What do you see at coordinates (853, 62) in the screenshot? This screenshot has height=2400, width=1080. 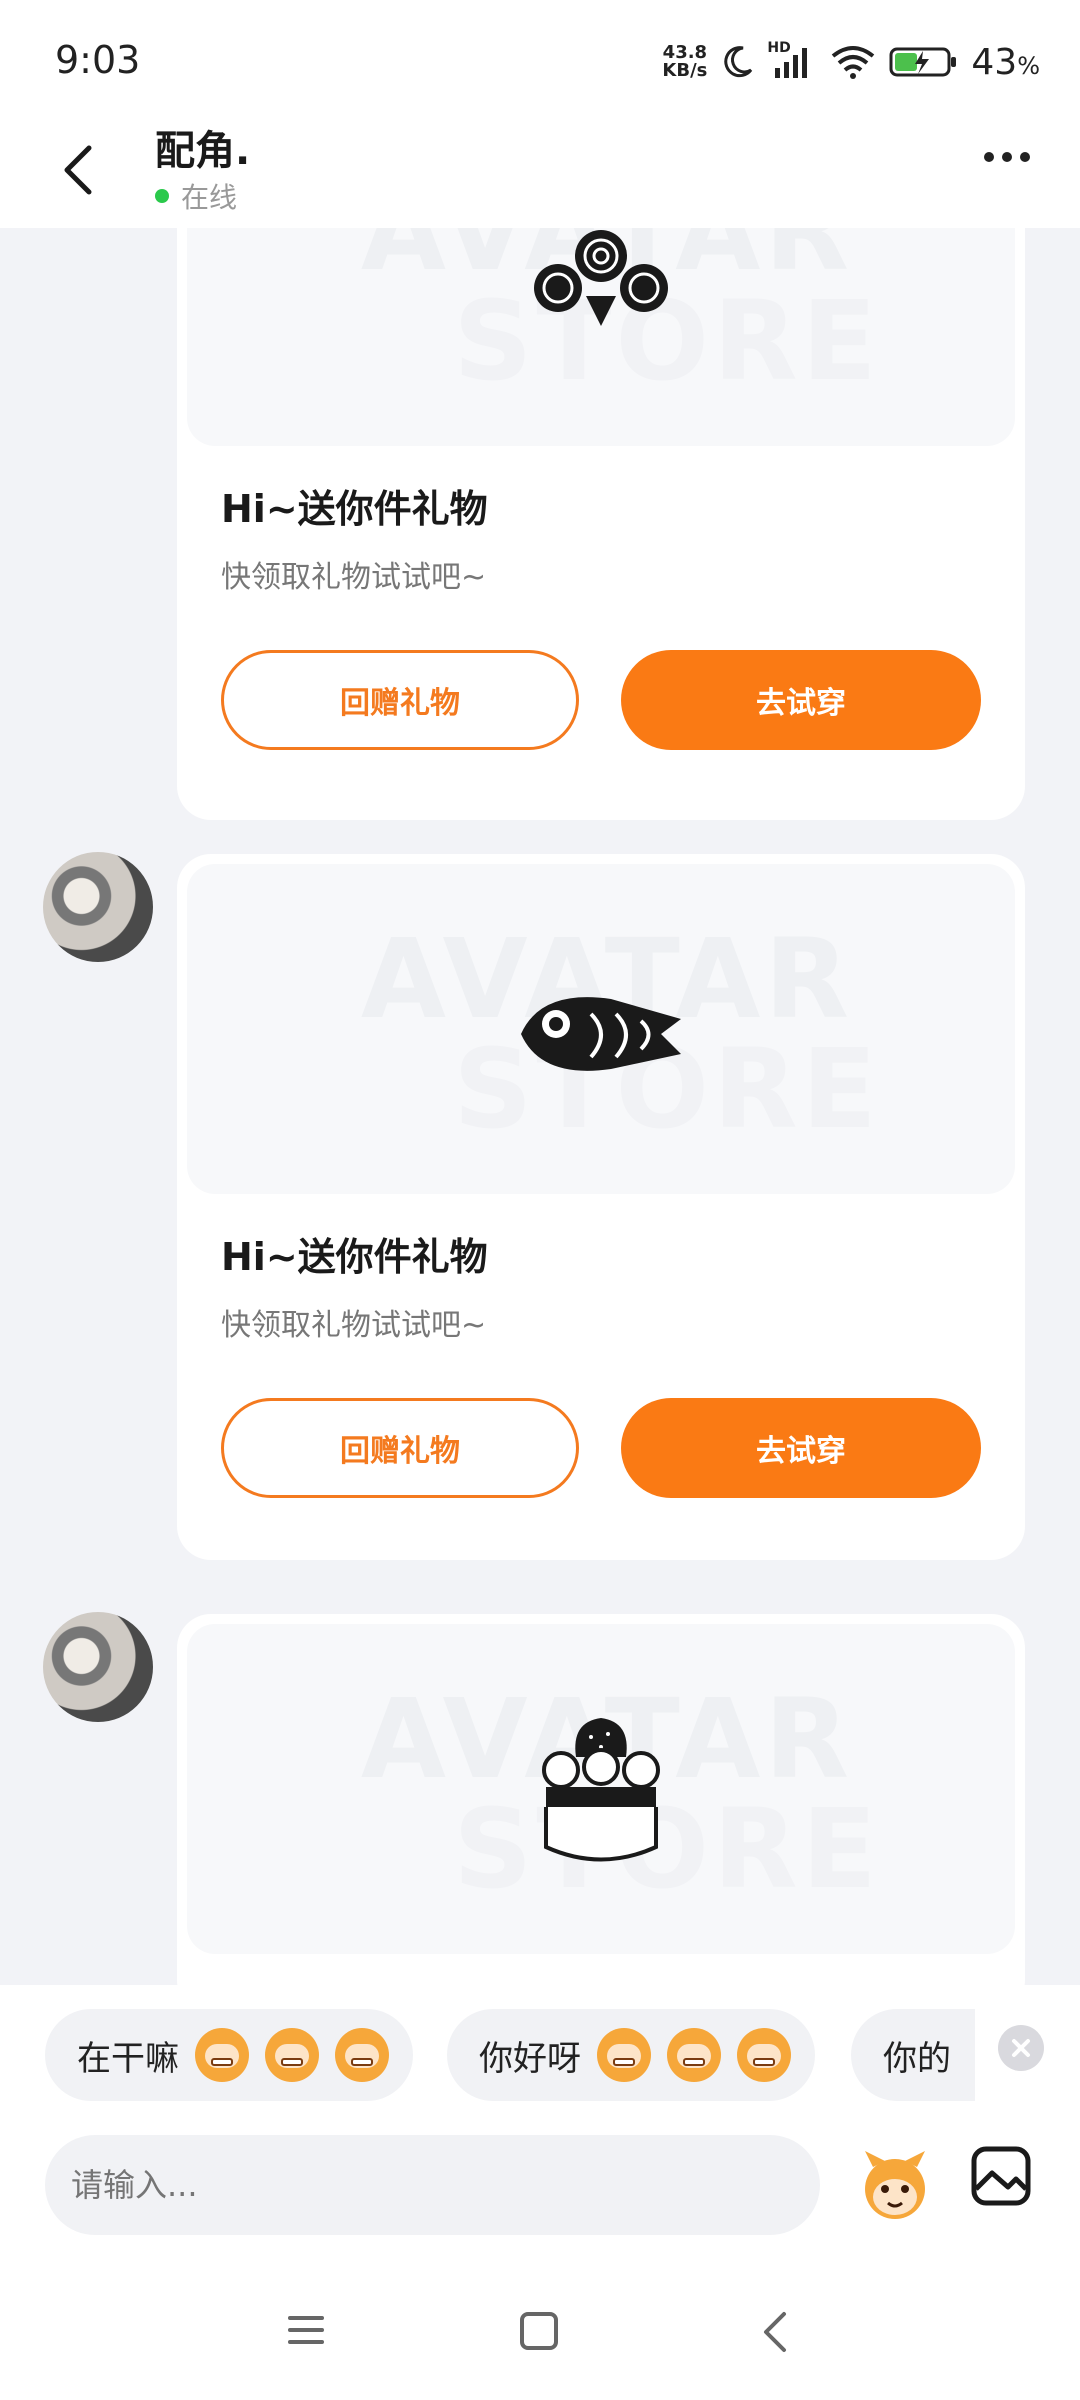 I see `wifi-icon` at bounding box center [853, 62].